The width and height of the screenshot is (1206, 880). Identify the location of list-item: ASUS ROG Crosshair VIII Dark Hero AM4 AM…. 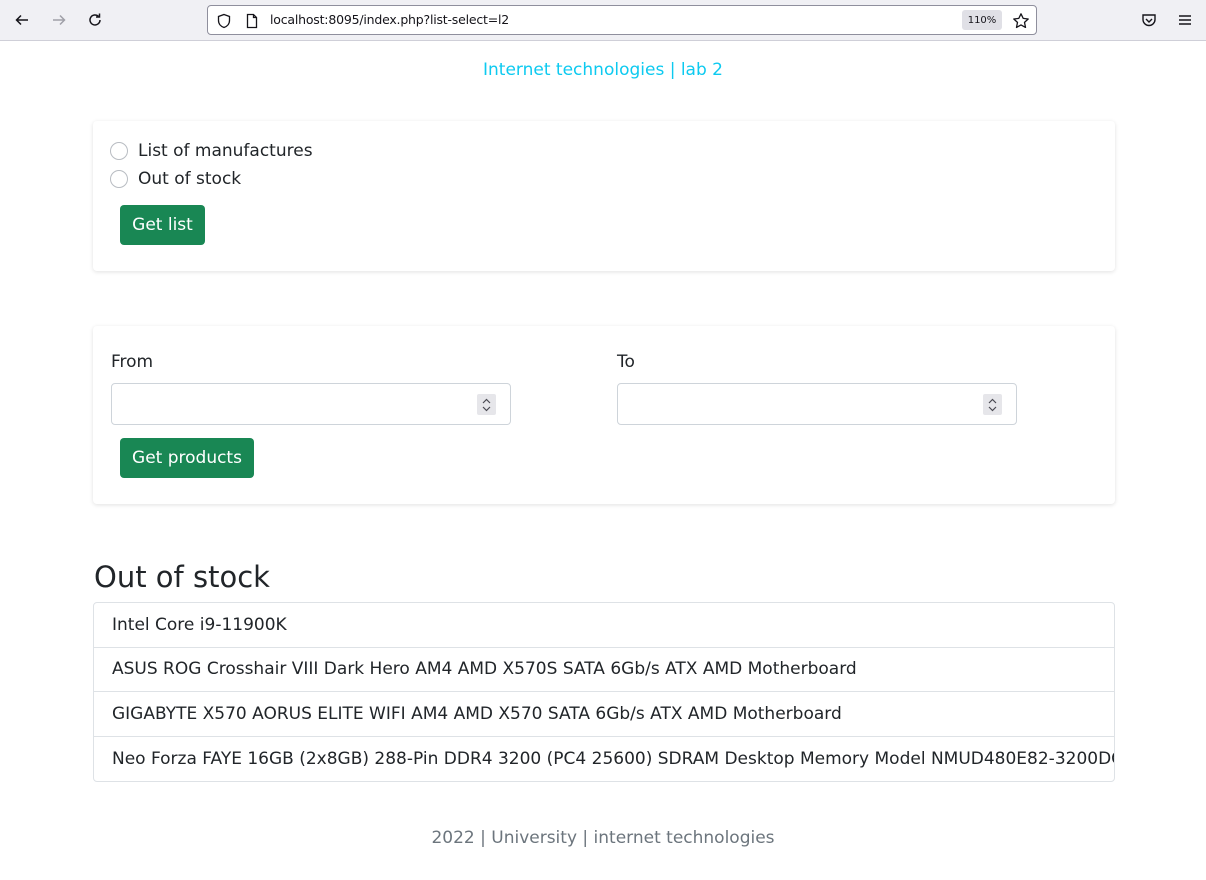
(604, 670).